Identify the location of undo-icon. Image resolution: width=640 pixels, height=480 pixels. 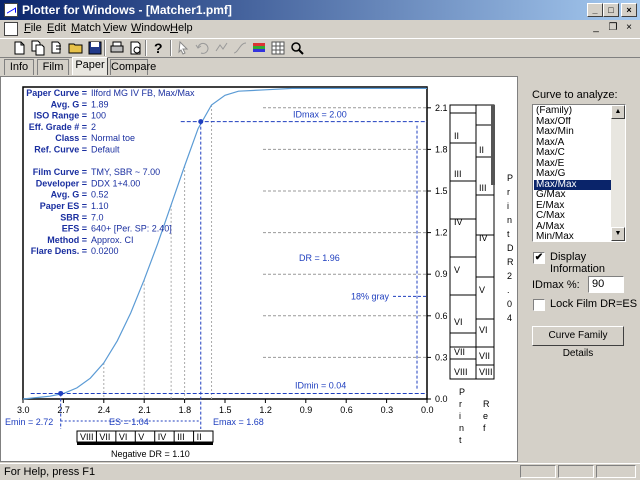
(202, 48).